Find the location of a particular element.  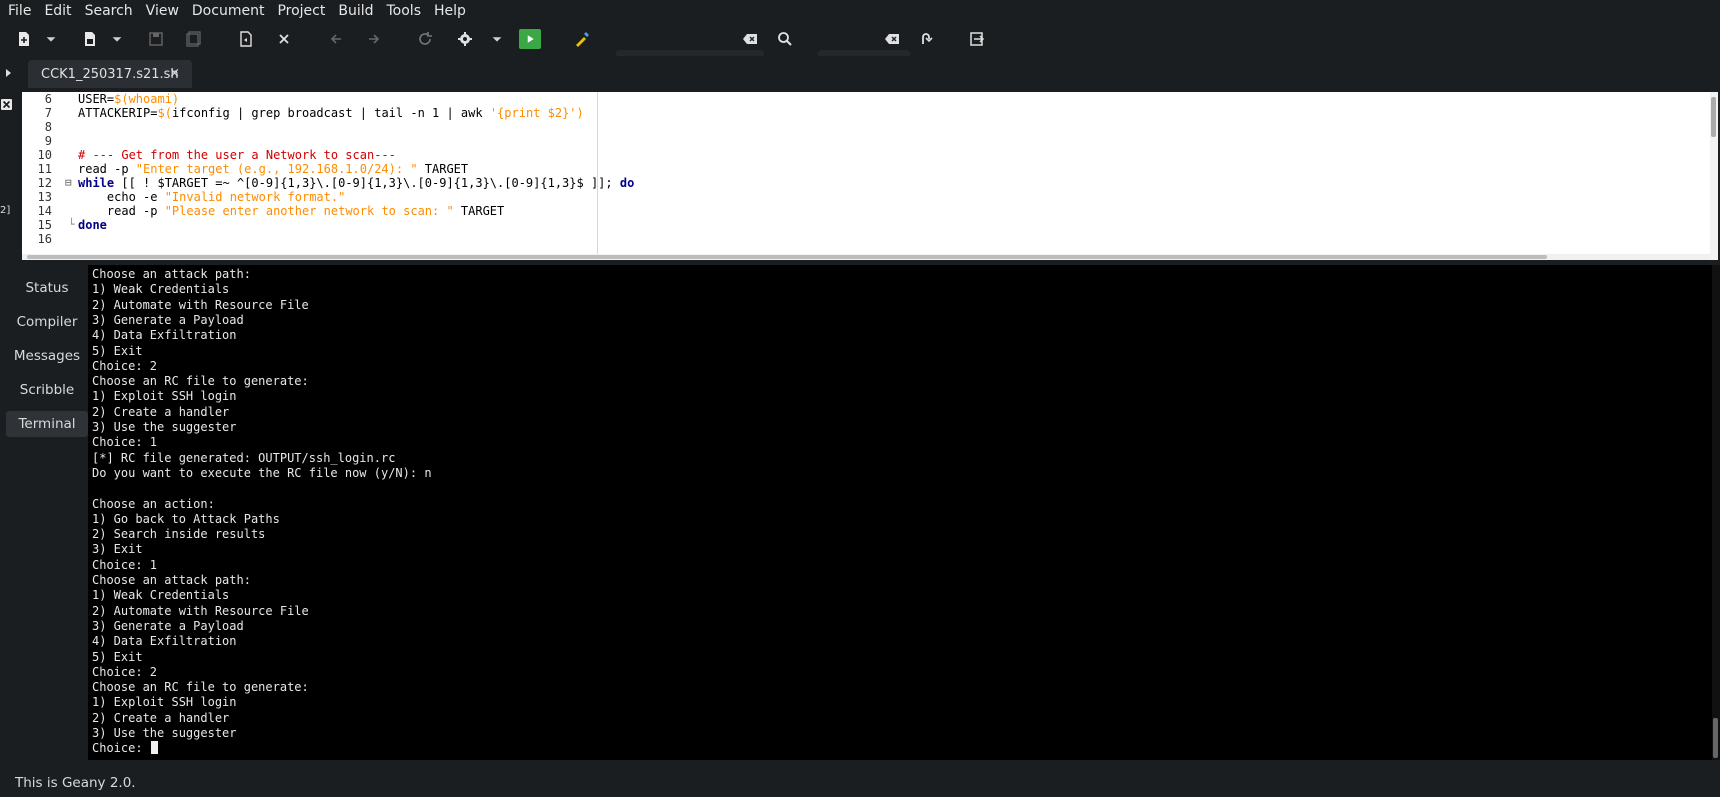

code-line-15: done is located at coordinates (92, 225).